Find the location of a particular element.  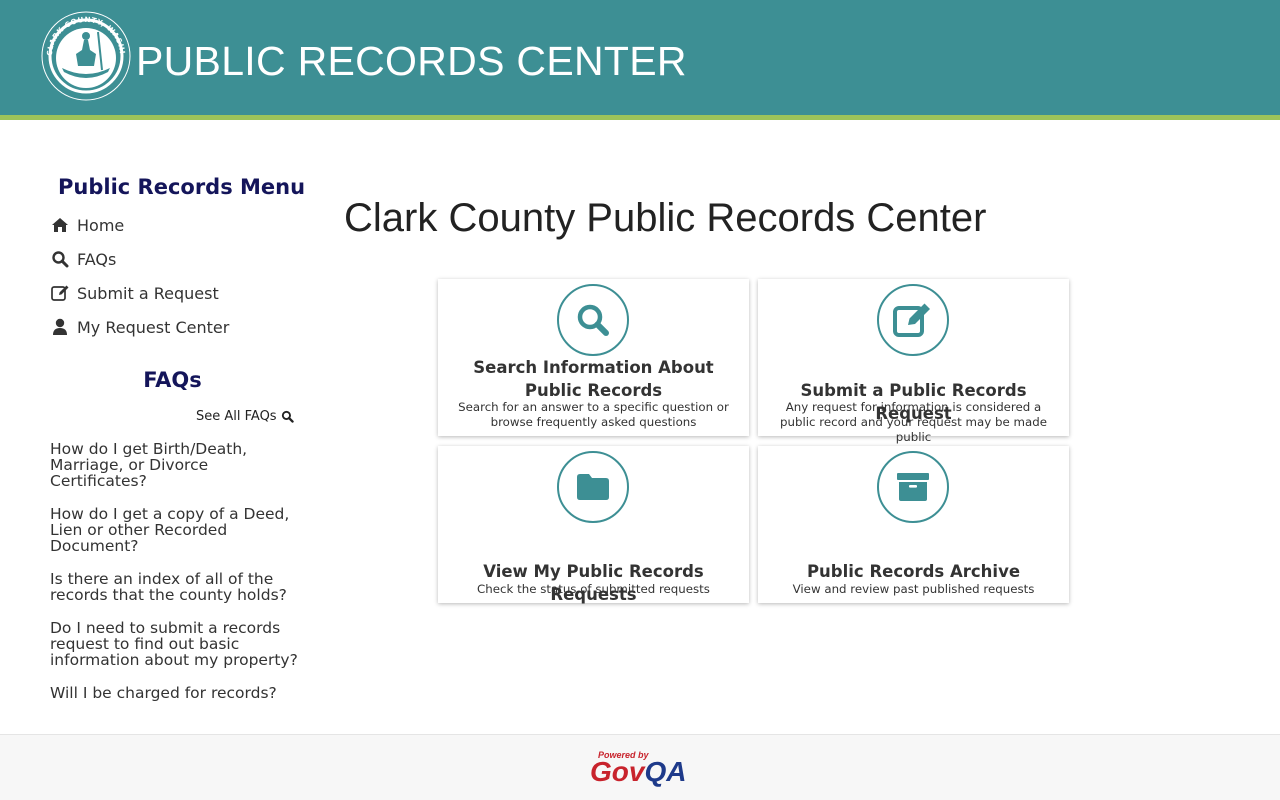

govqa-logo: Powered by GovQA is located at coordinates (641, 770).